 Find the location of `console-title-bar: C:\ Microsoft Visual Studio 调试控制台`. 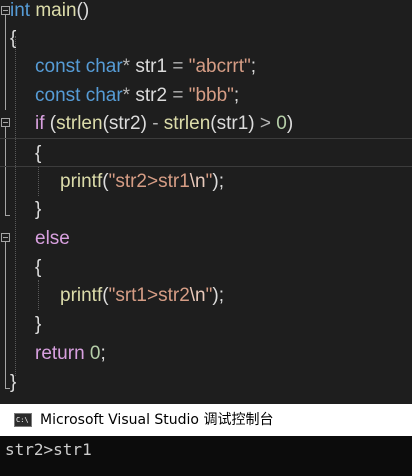

console-title-bar: C:\ Microsoft Visual Studio 调试控制台 is located at coordinates (206, 420).